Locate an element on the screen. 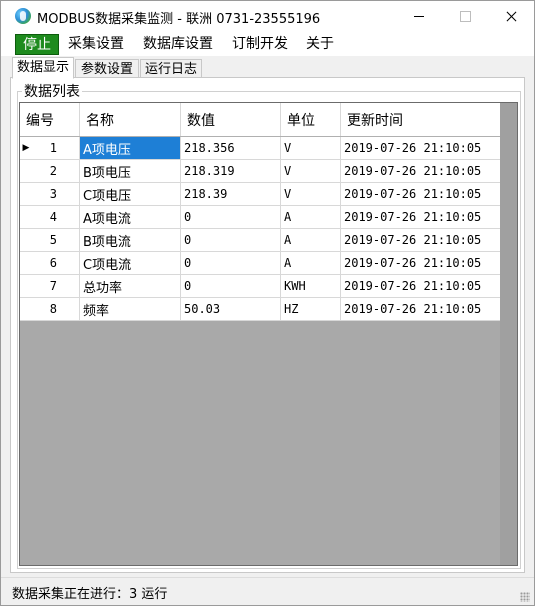 This screenshot has height=606, width=535. table-row: 3 C项电压 218.39 V 2019-07-26 21:10:05 is located at coordinates (260, 194).